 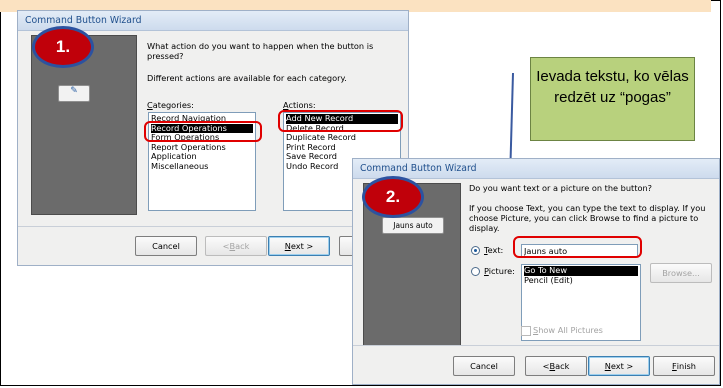 What do you see at coordinates (499, 271) in the screenshot?
I see `picture-radio-label: Picture:` at bounding box center [499, 271].